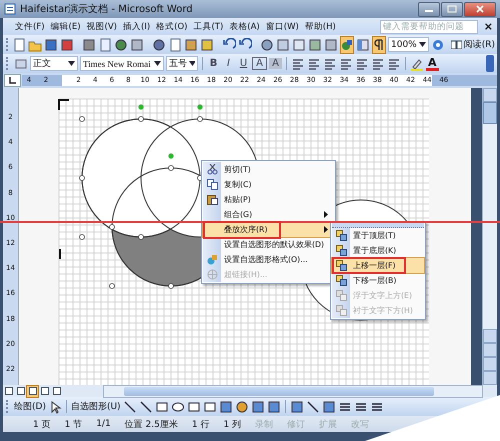 This screenshot has height=441, width=500. I want to click on document-map-icon, so click(363, 45).